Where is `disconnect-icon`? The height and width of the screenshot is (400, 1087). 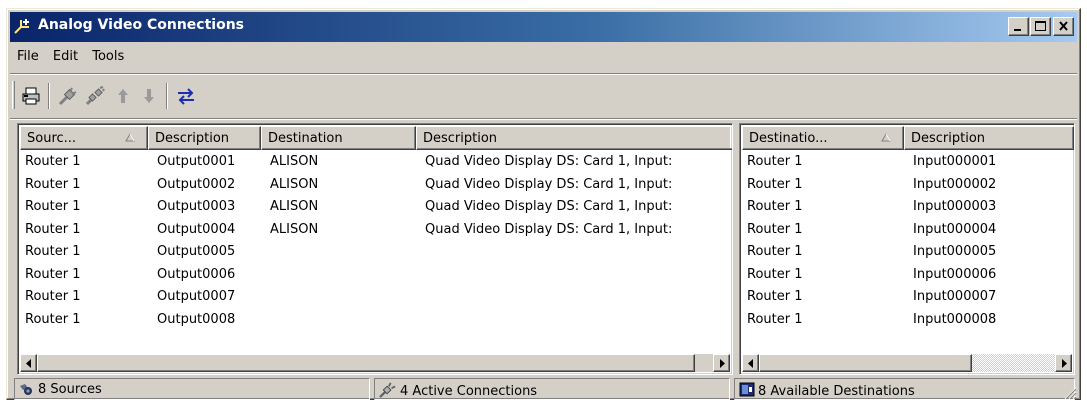
disconnect-icon is located at coordinates (95, 96).